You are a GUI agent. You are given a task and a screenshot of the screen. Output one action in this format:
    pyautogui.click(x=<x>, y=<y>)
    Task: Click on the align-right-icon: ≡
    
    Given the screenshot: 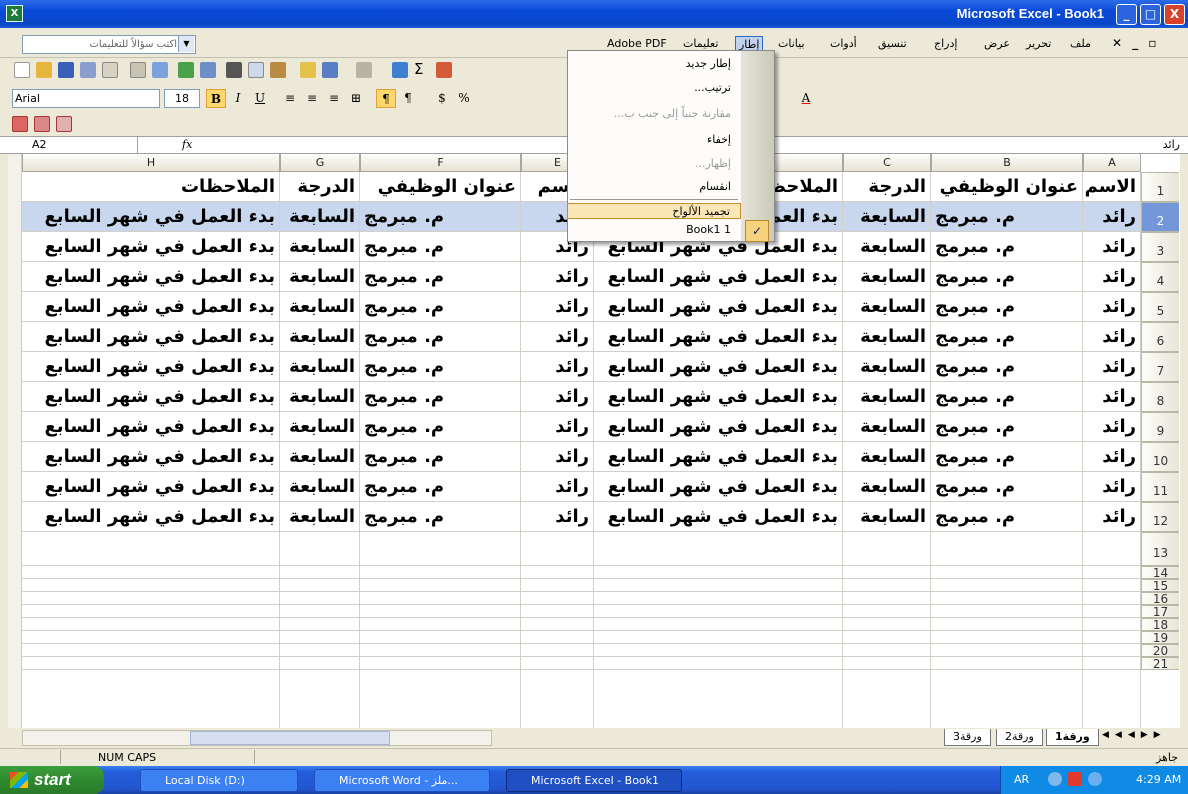 What is the action you would take?
    pyautogui.click(x=334, y=98)
    